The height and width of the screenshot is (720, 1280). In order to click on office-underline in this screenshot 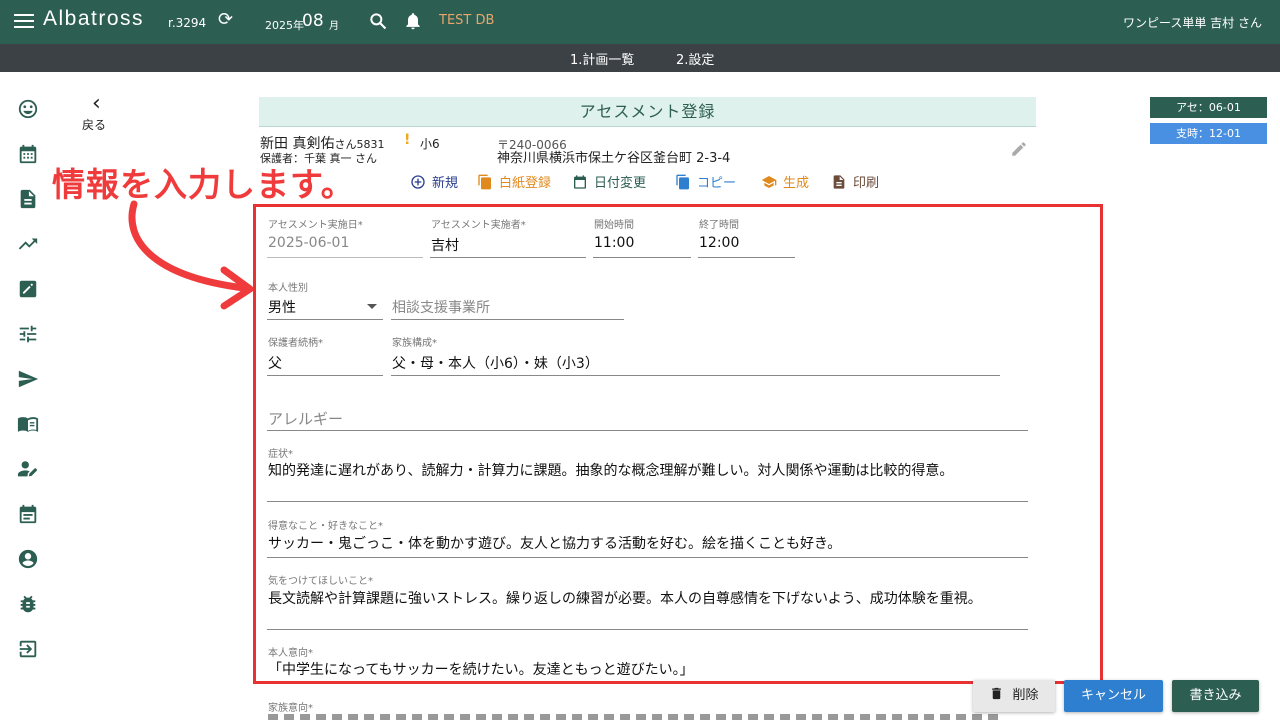, I will do `click(507, 319)`.